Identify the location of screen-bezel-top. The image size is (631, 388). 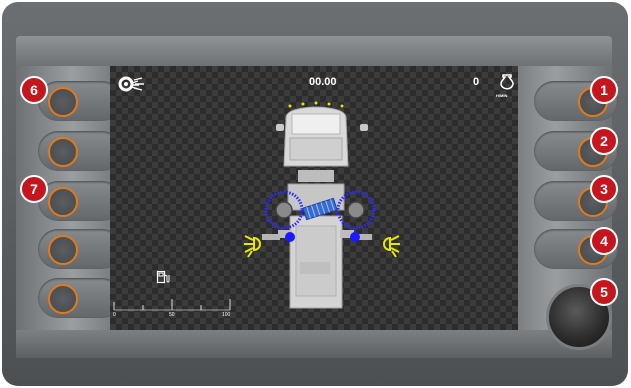
(314, 51).